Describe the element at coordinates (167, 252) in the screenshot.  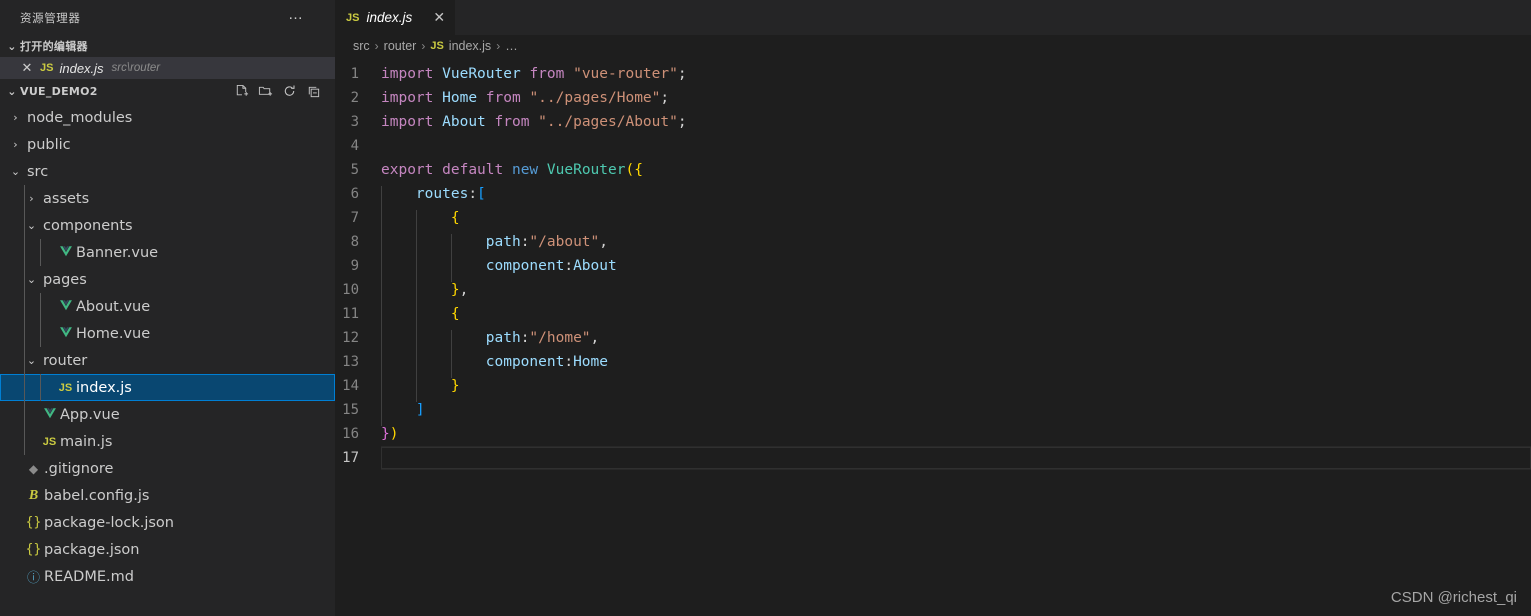
I see `tree-item-banner-vue: Banner.vue` at that location.